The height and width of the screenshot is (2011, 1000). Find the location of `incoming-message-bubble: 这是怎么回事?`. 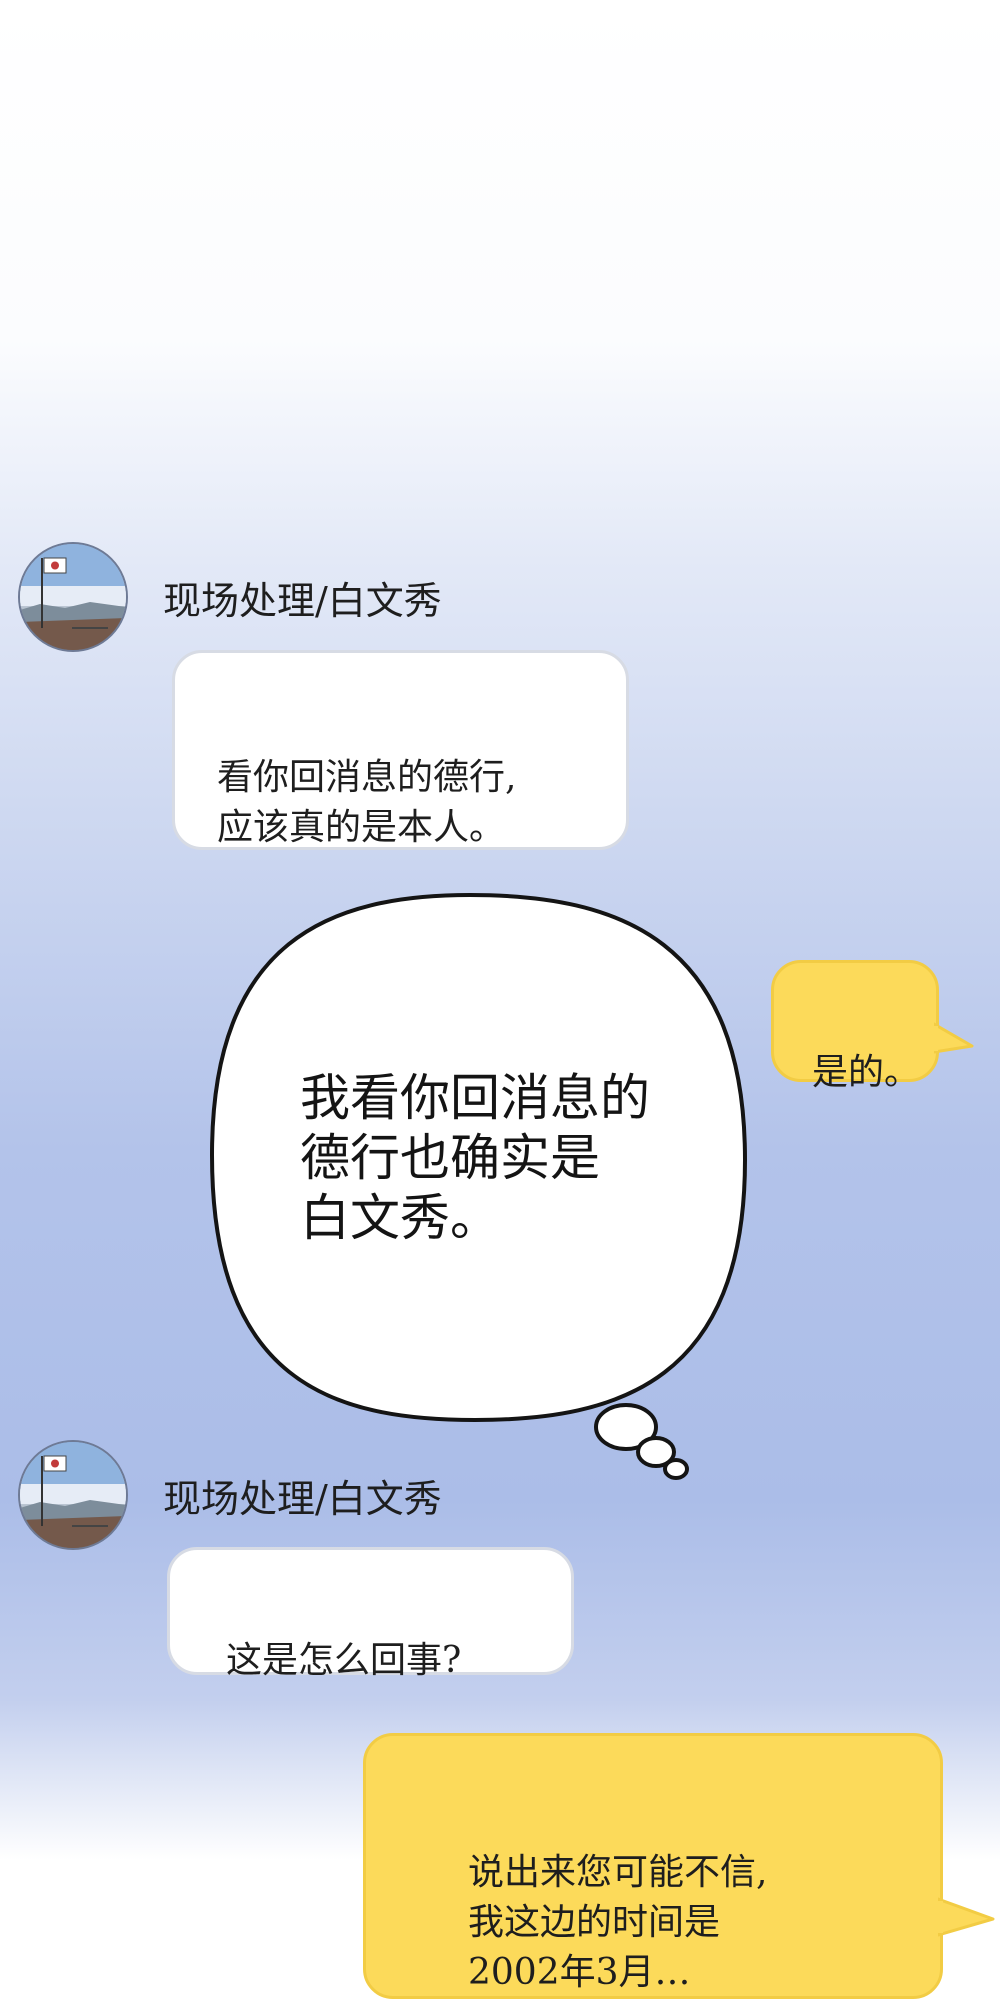

incoming-message-bubble: 这是怎么回事? is located at coordinates (370, 1614).